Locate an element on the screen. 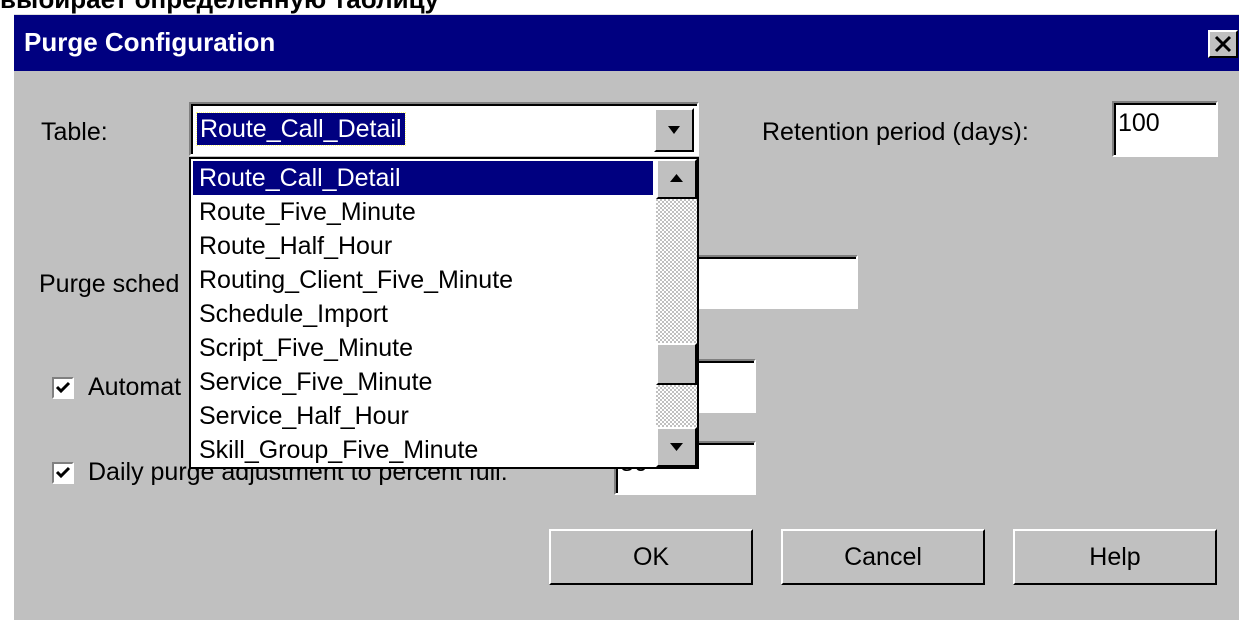  ok-label: OK is located at coordinates (651, 557).